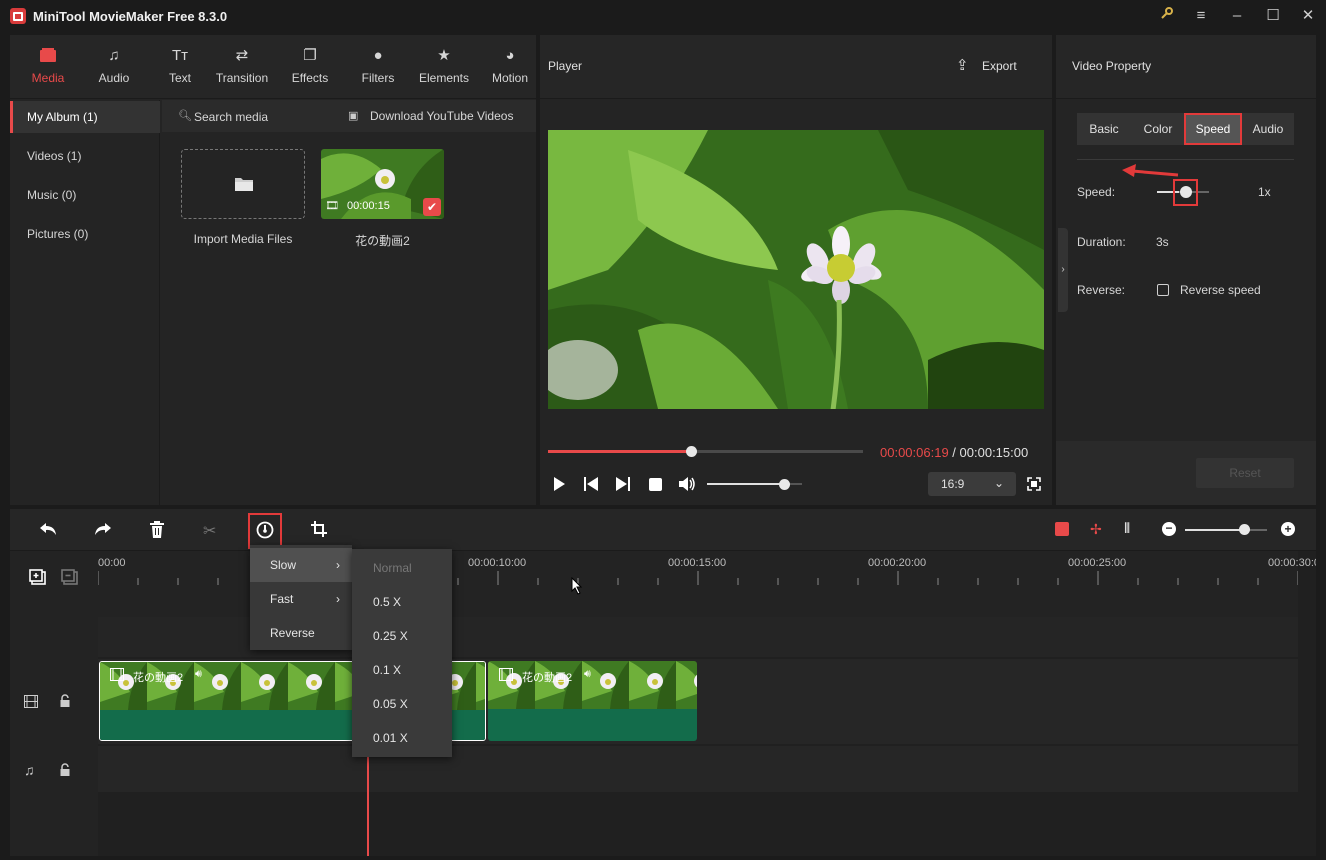  Describe the element at coordinates (1063, 270) in the screenshot. I see `collapse-panel-chevron-icon: ›` at that location.